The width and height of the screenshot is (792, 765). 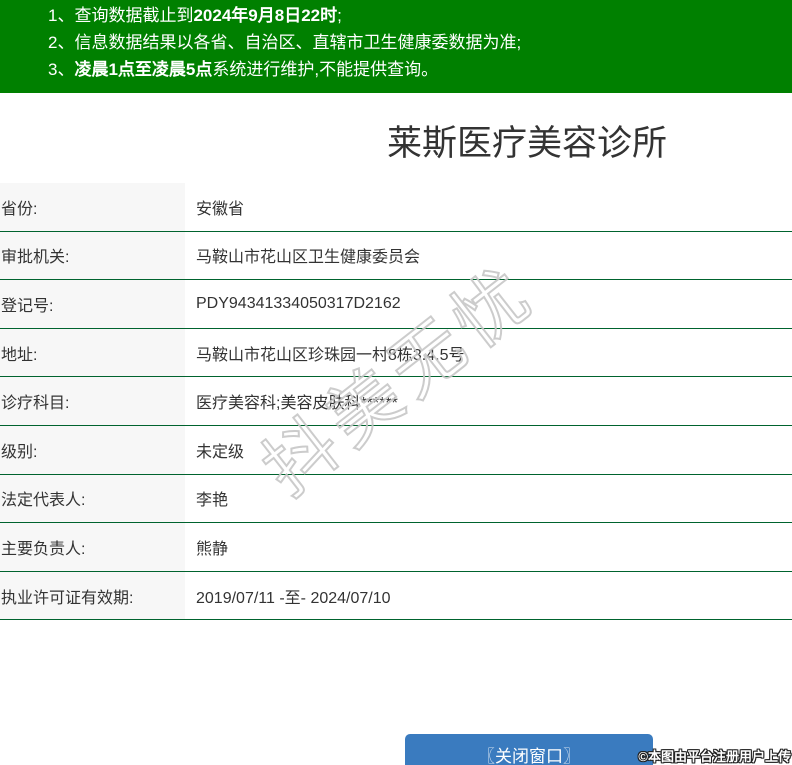 I want to click on row-value: 医疗美容科;美容皮肤科******, so click(x=297, y=404).